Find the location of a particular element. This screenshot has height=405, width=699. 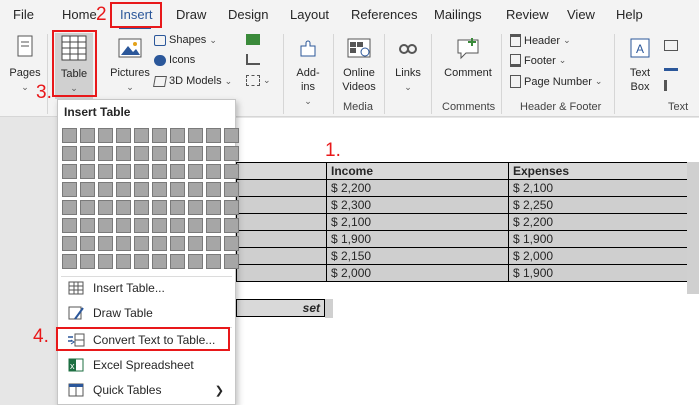

partial-table-label: set is located at coordinates (280, 308).